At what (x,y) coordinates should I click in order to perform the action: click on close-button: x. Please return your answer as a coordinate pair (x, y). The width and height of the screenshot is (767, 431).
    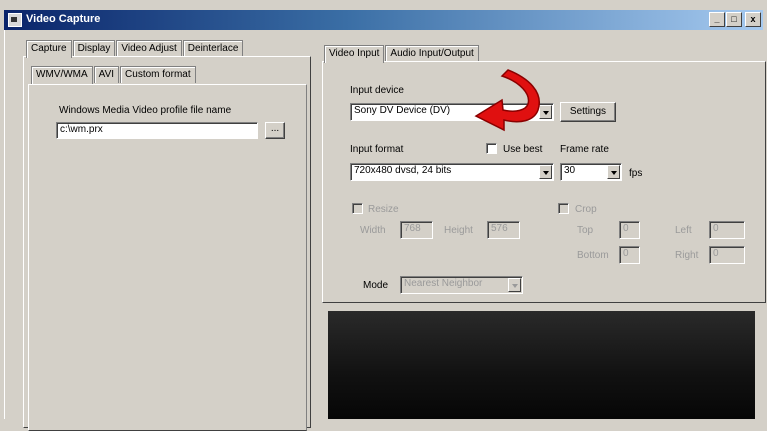
    Looking at the image, I should click on (753, 19).